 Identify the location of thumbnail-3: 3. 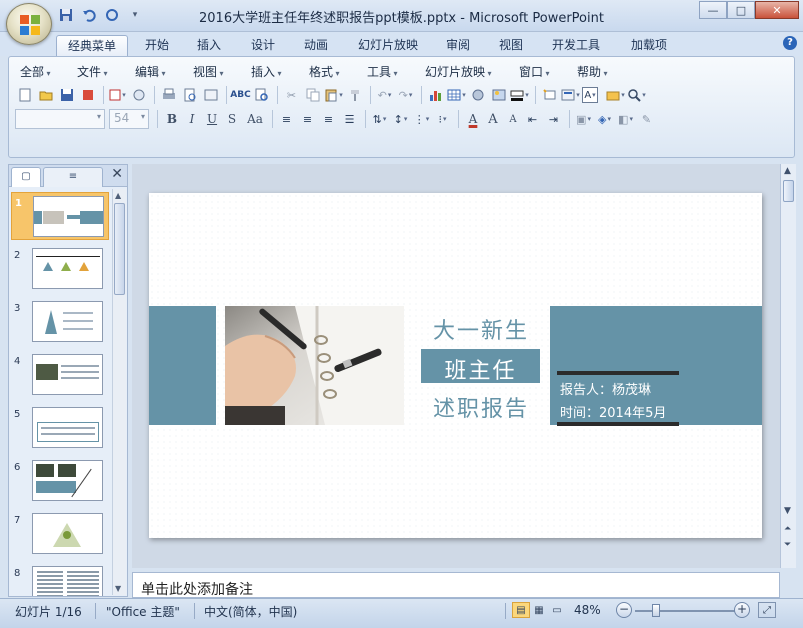
(60, 322).